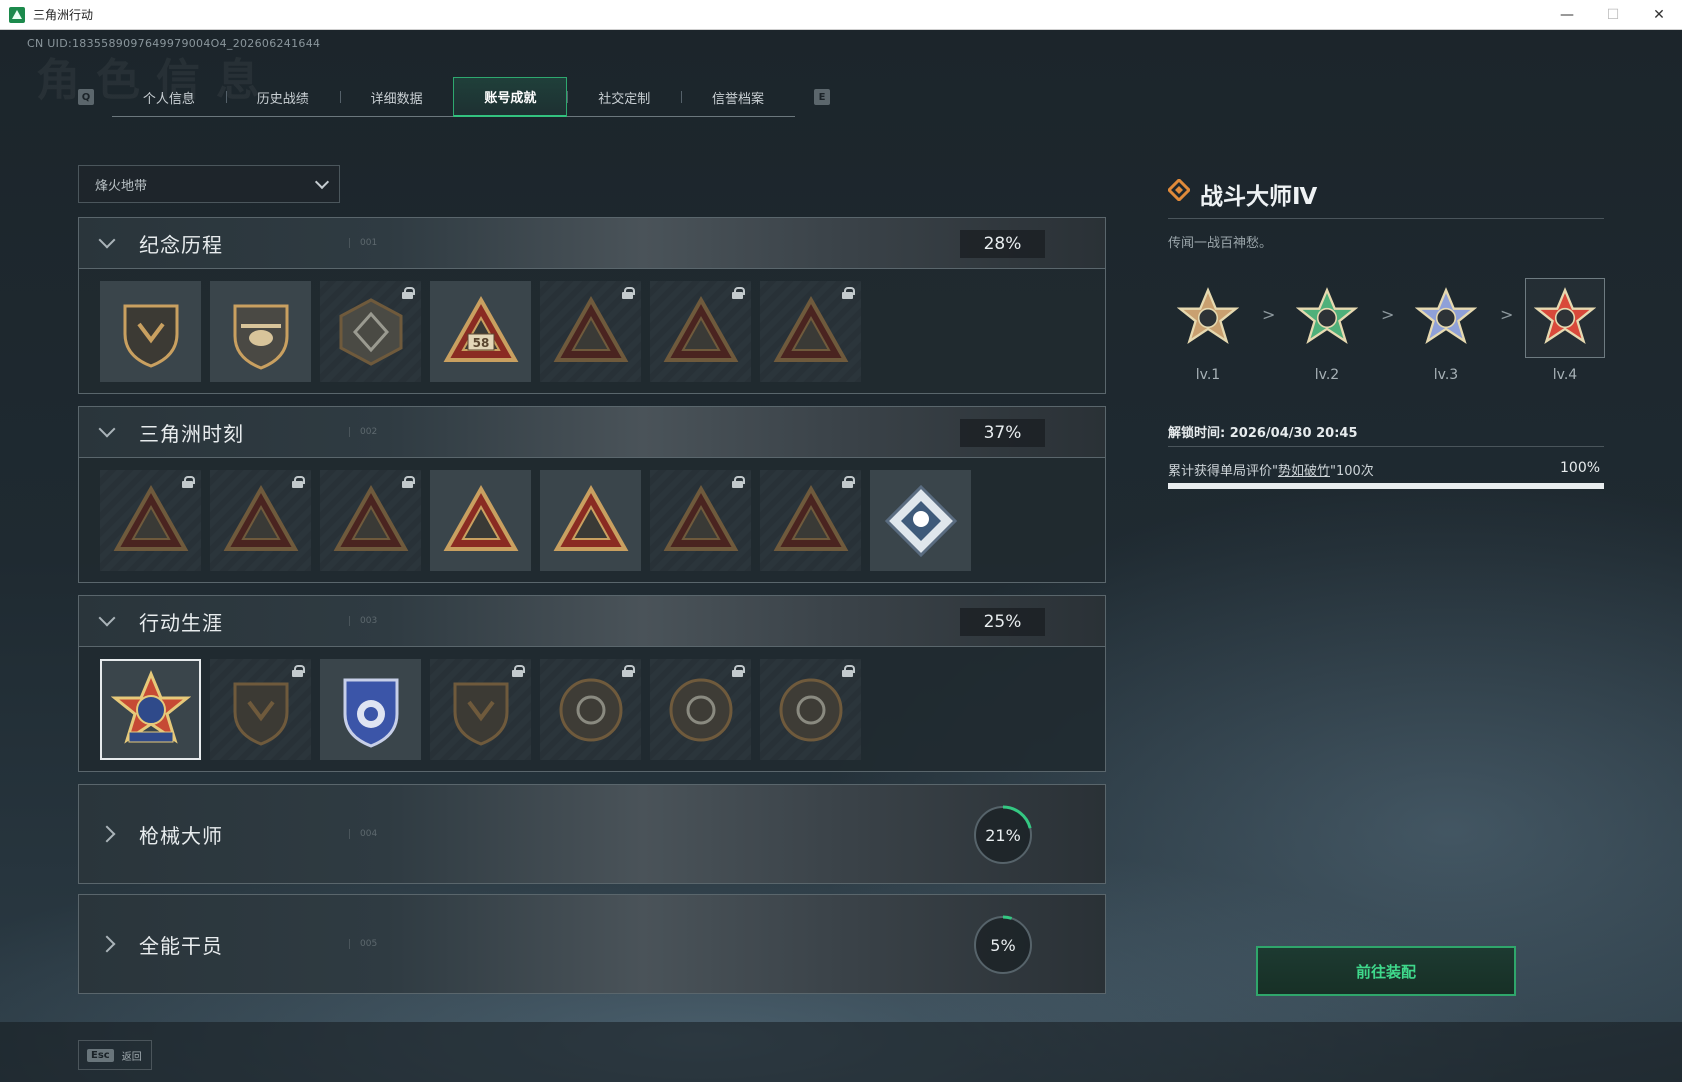 Image resolution: width=1682 pixels, height=1082 pixels. I want to click on hands-ball-badge, so click(810, 520).